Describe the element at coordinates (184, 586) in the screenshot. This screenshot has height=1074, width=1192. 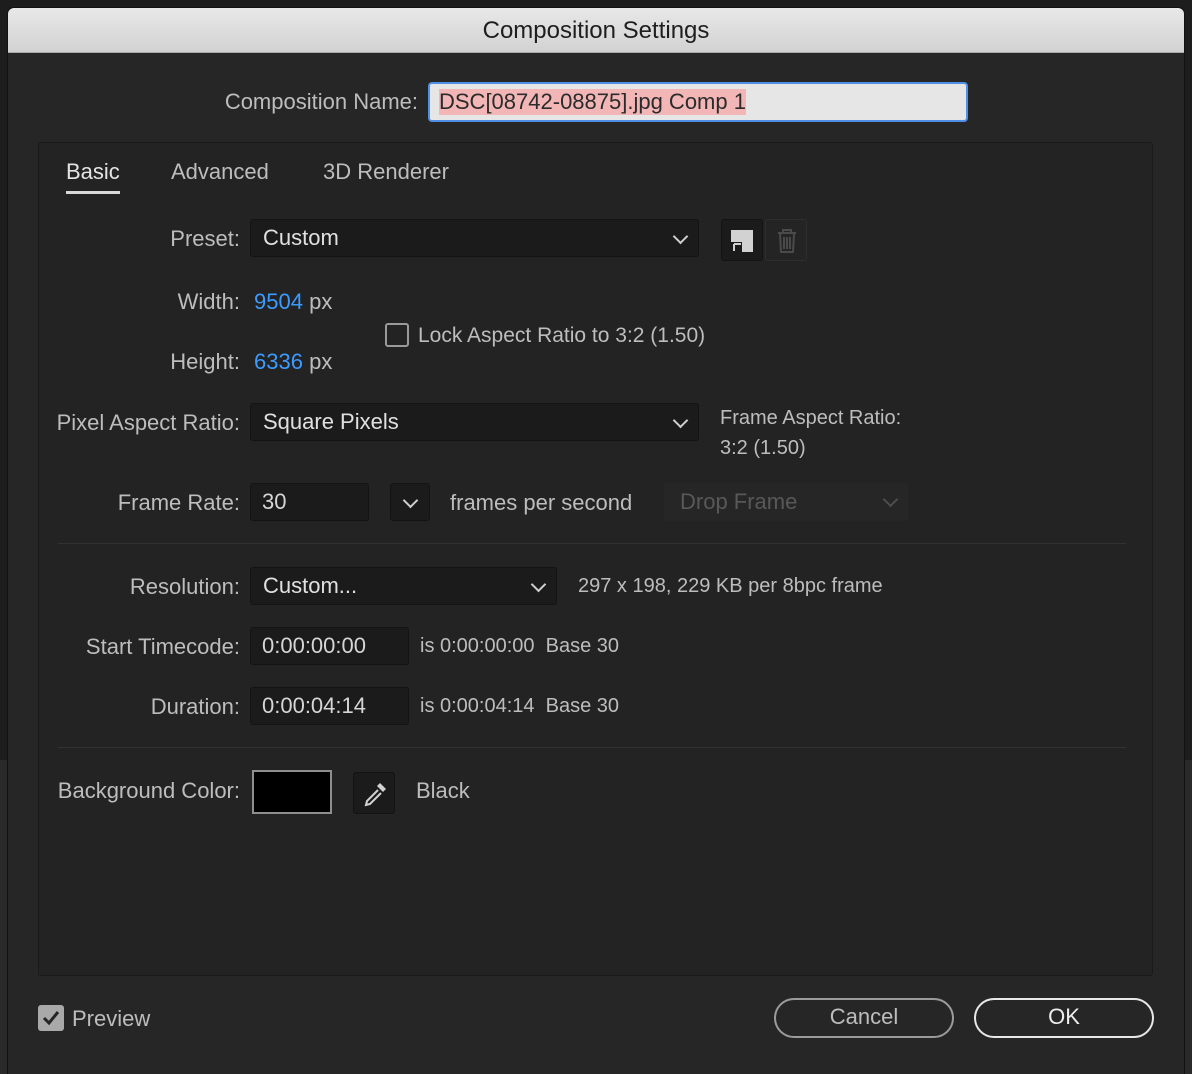
I see `resolution-label: Resolution:` at that location.